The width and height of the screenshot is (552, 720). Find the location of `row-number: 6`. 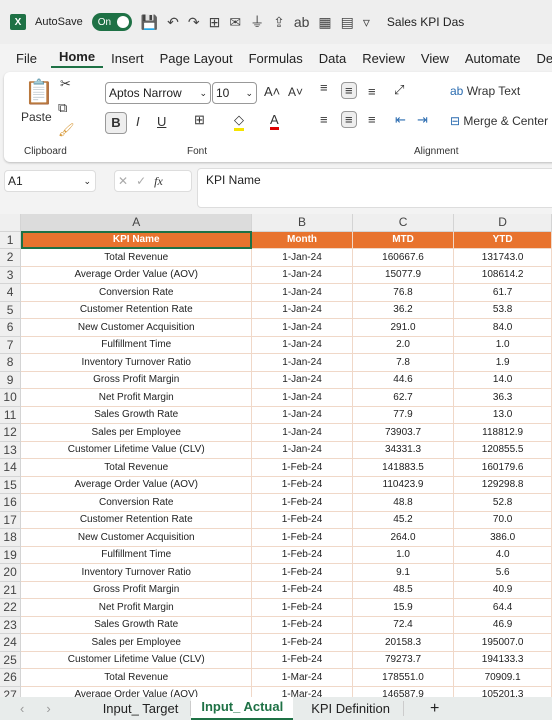

row-number: 6 is located at coordinates (11, 327).